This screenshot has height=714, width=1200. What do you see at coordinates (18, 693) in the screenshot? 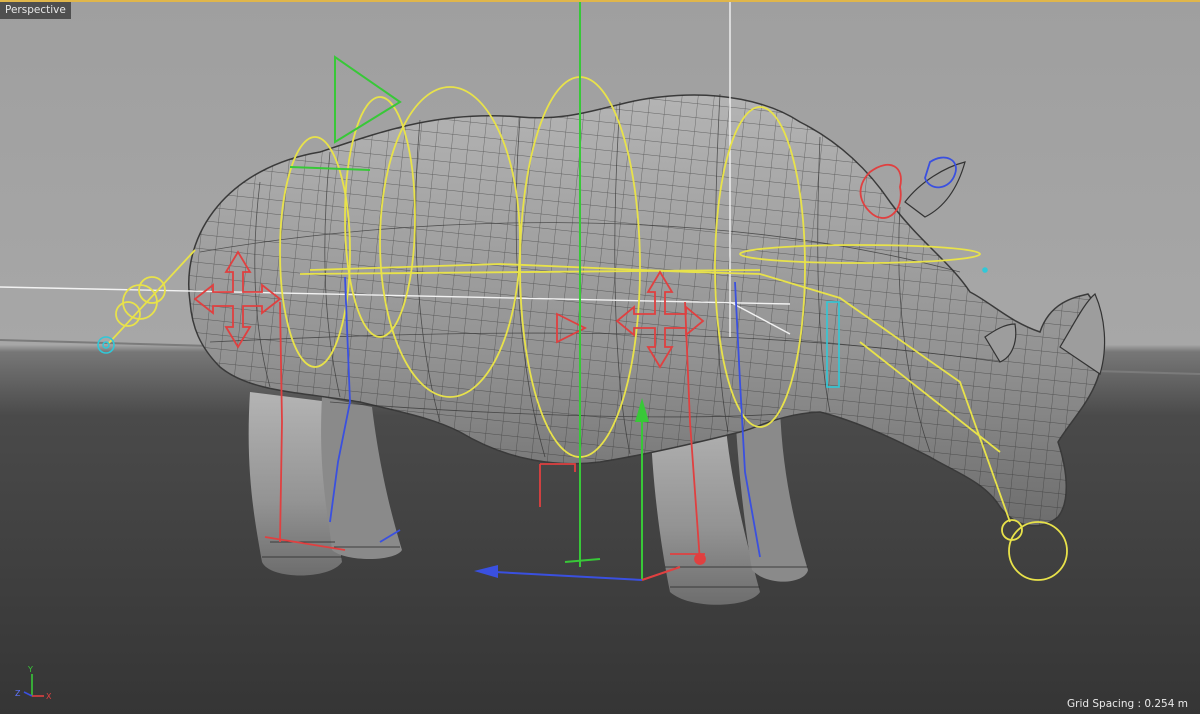
I see `axis-z-label: Z` at bounding box center [18, 693].